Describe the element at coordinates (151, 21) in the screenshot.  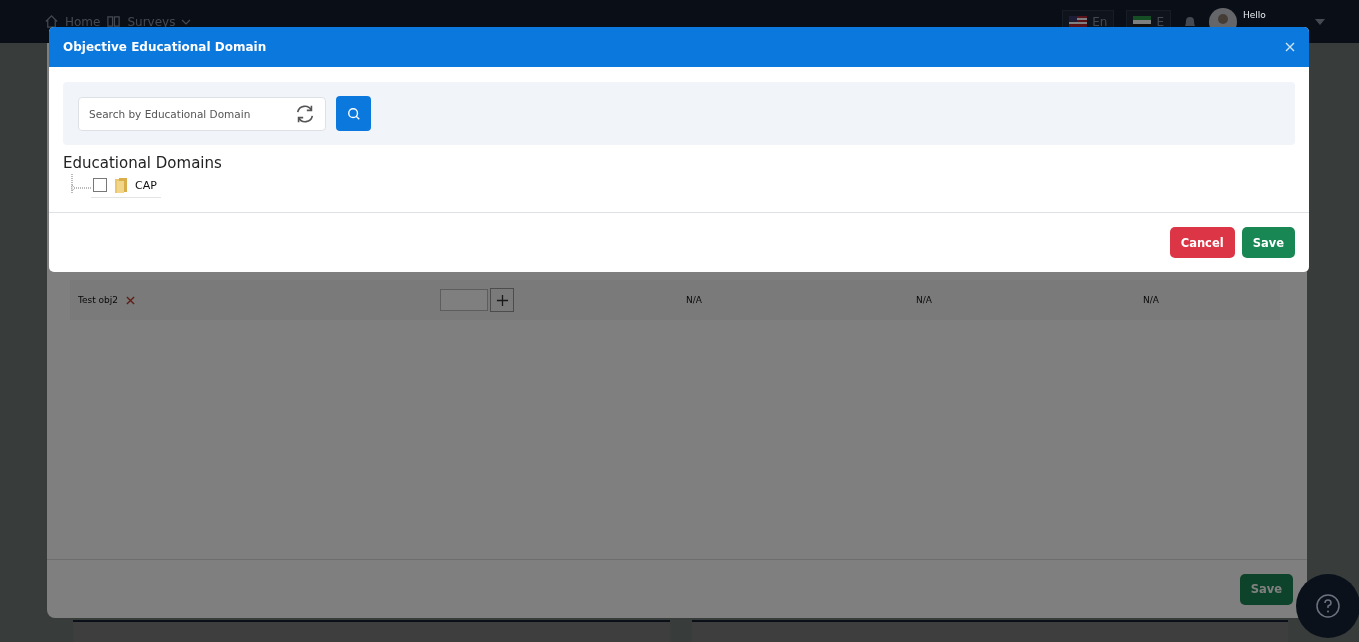
I see `surveys-menu: Surveys` at that location.